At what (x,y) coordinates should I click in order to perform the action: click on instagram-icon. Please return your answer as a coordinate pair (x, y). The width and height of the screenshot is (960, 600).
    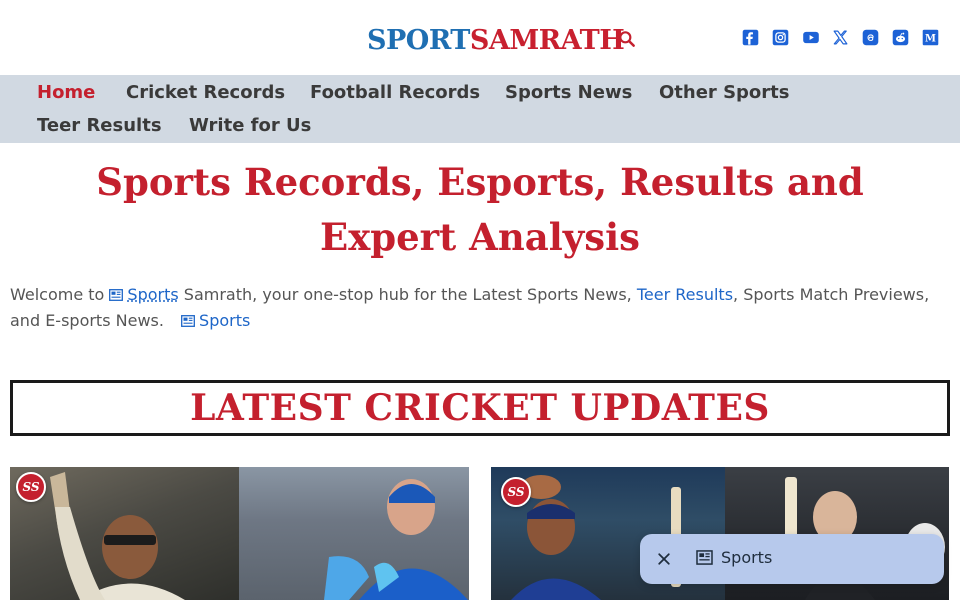
    Looking at the image, I should click on (780, 37).